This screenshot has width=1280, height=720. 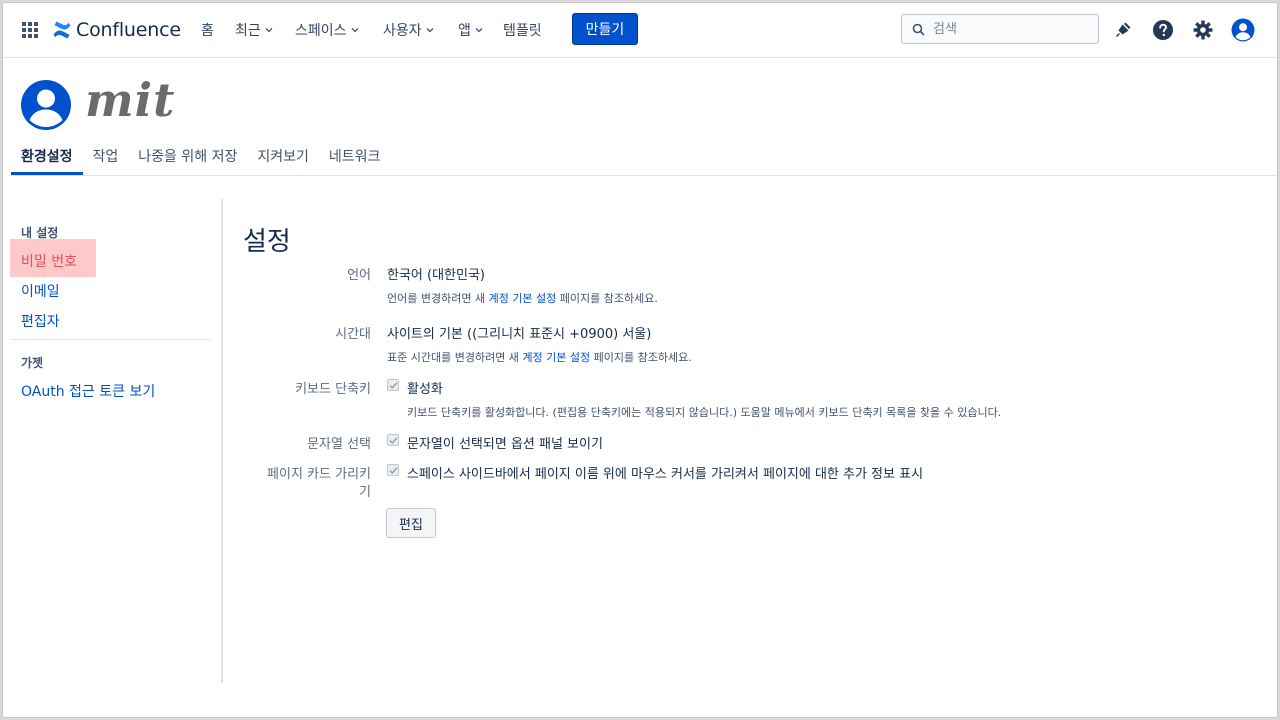 I want to click on nav-apps: 앱, so click(x=470, y=30).